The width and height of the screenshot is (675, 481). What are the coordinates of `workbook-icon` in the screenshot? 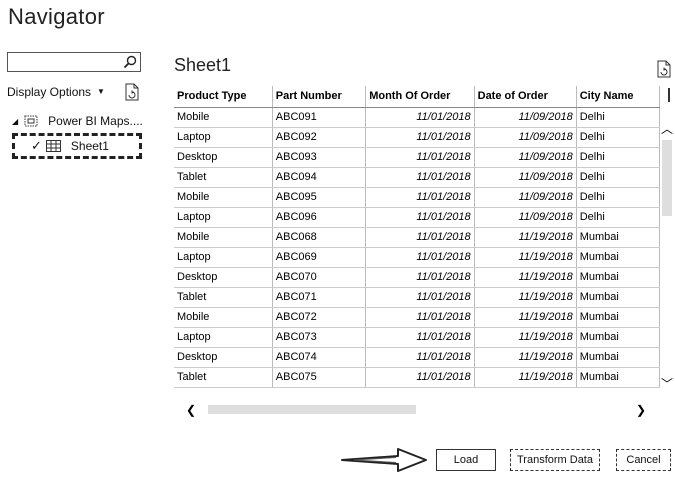 It's located at (31, 121).